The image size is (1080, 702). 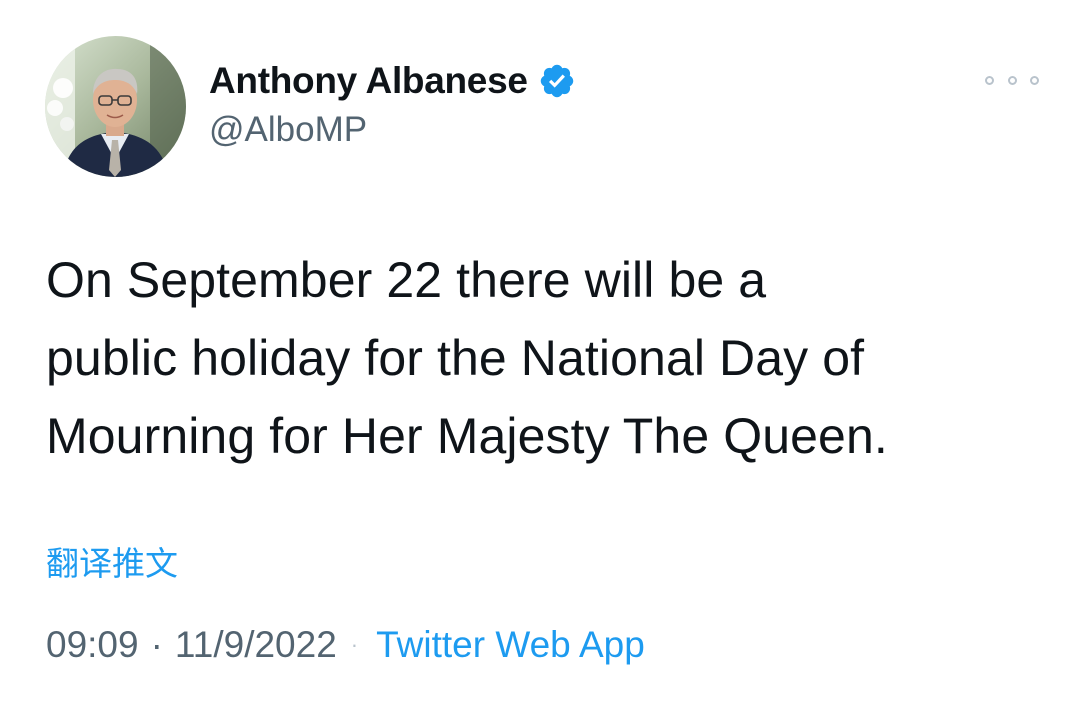 I want to click on author-handle: @AlboMP, so click(x=288, y=130).